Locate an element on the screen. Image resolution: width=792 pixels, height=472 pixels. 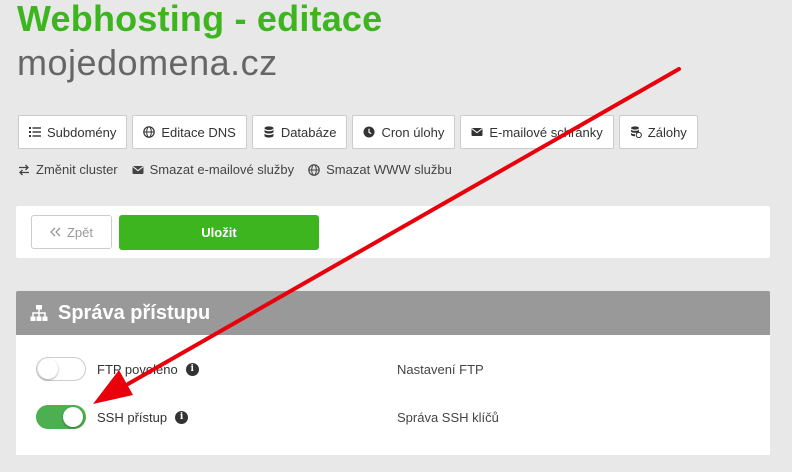
delete-email-services-link: Smazat e-mailové služby is located at coordinates (213, 169).